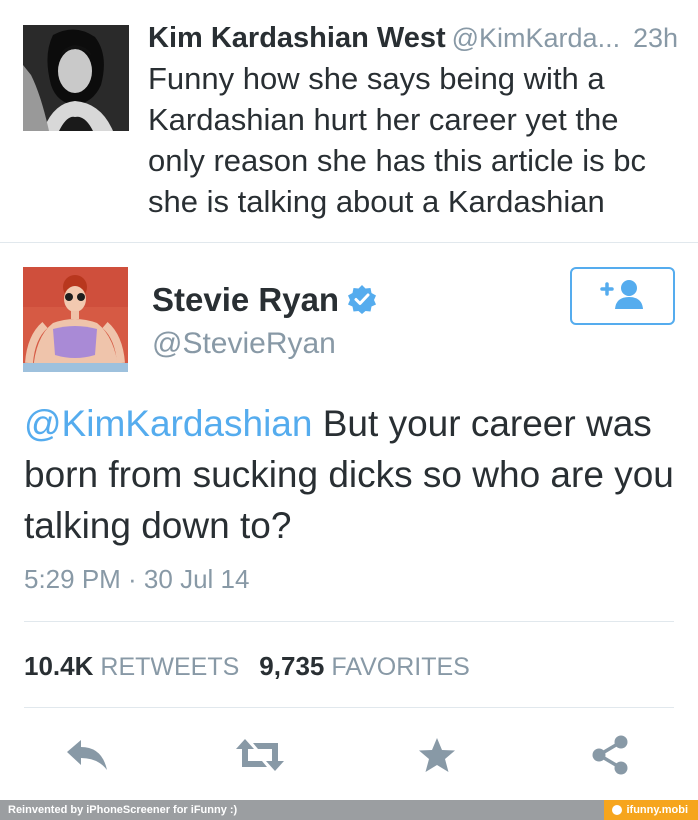  I want to click on main-author-name: Stevie Ryan, so click(245, 299).